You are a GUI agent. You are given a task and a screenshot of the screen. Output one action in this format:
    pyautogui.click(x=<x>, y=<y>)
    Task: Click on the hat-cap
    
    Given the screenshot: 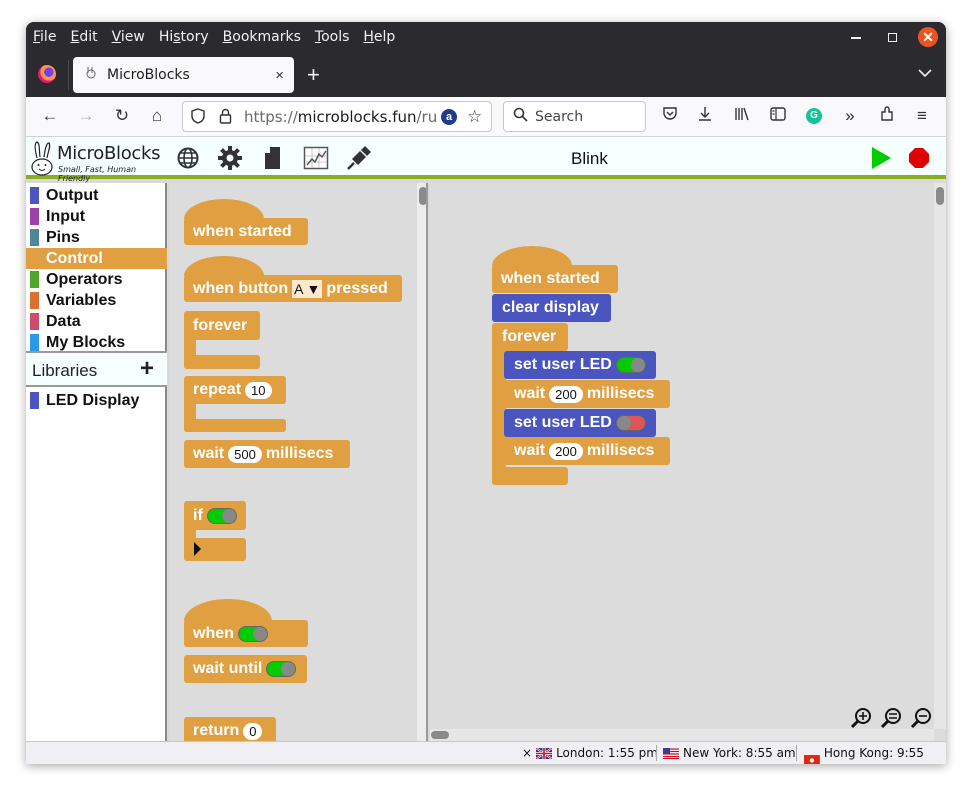 What is the action you would take?
    pyautogui.click(x=224, y=266)
    